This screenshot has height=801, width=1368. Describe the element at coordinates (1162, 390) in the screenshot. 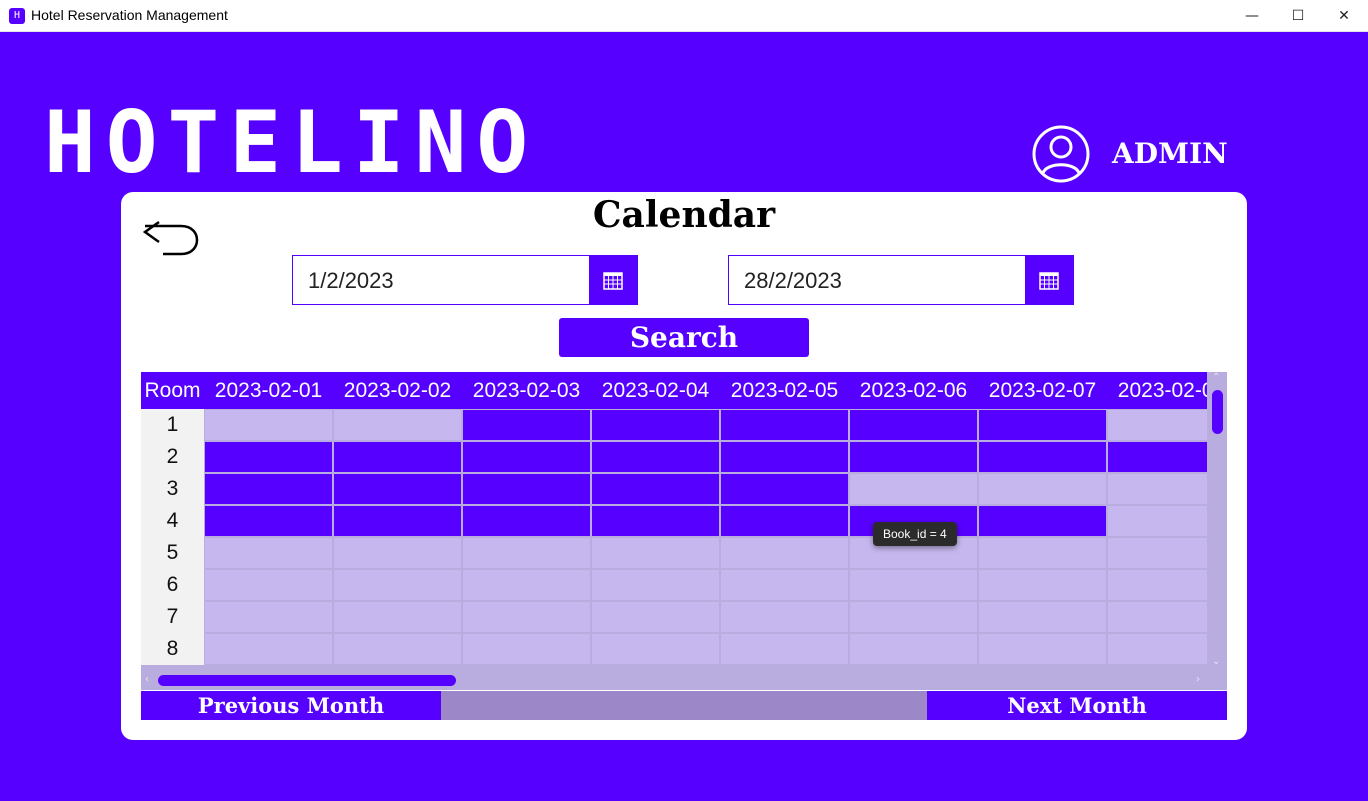

I see `date-column-header: 2023-02-08` at that location.